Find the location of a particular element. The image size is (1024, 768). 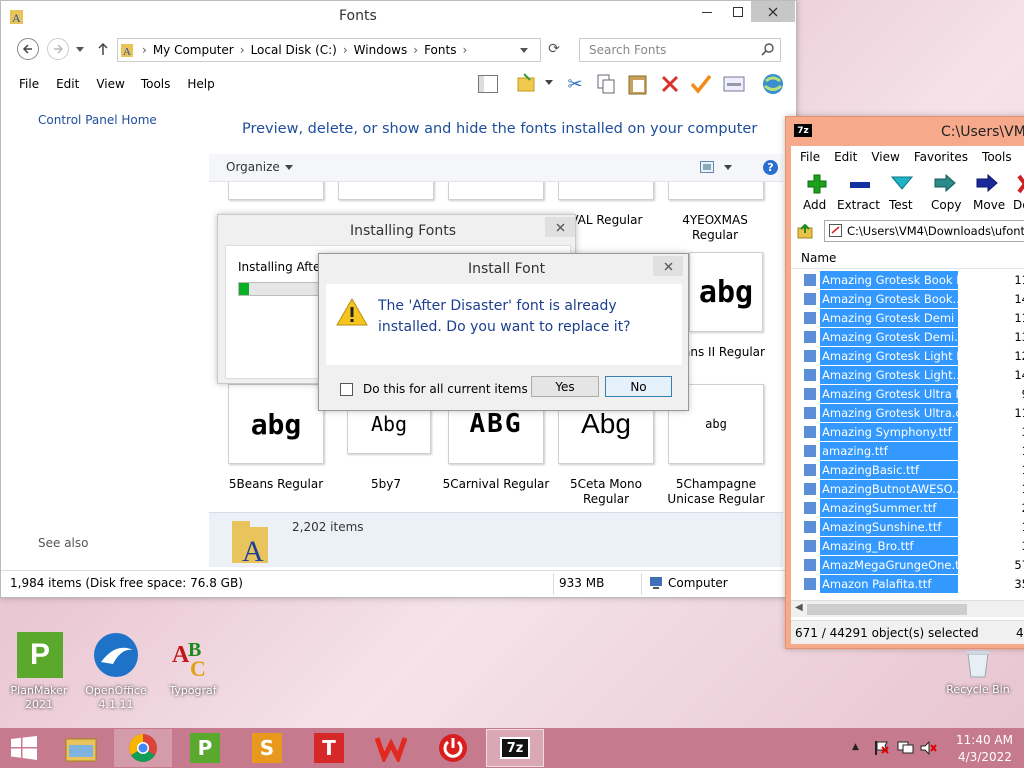

no-button: No is located at coordinates (638, 386).